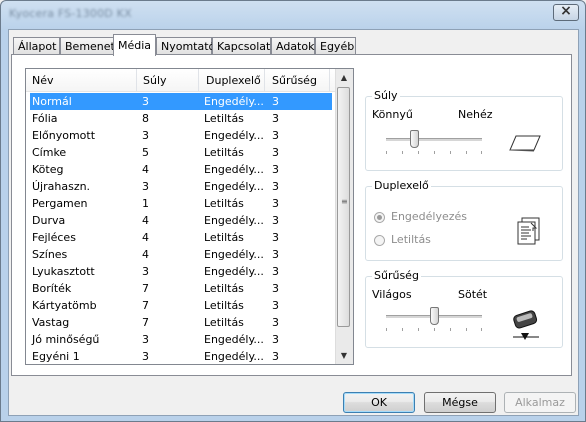 Image resolution: width=586 pixels, height=422 pixels. What do you see at coordinates (396, 275) in the screenshot?
I see `density-group-label: Sűrűség` at bounding box center [396, 275].